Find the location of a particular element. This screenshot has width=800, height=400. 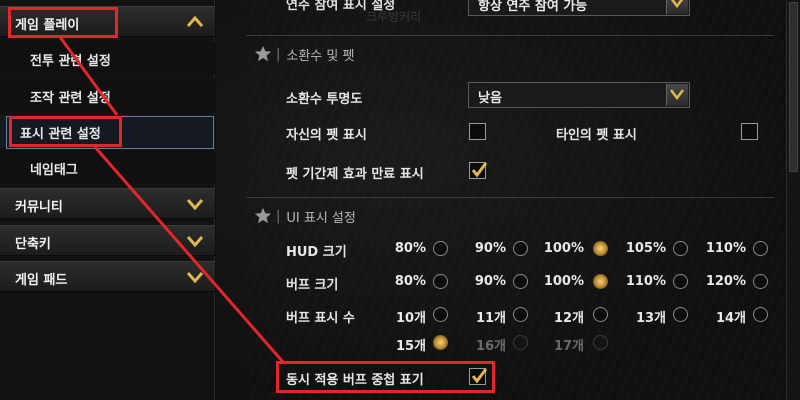

buff-count-option-label: 16개 is located at coordinates (490, 346).